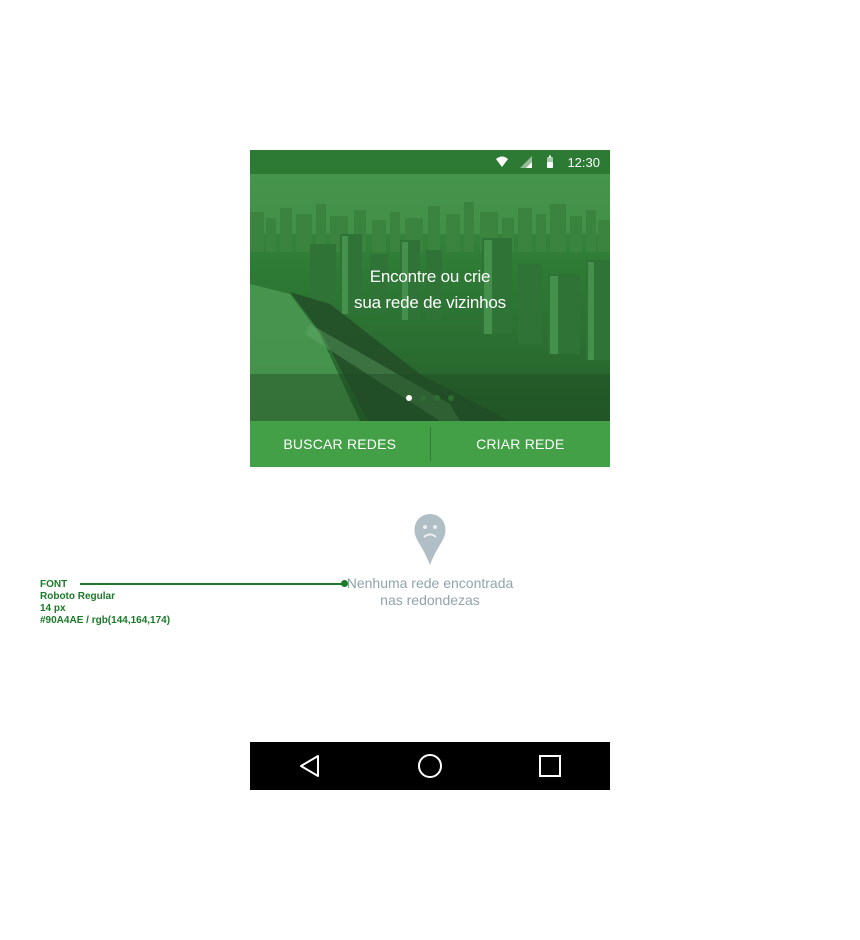 This screenshot has height=940, width=860. What do you see at coordinates (430, 302) in the screenshot?
I see `hero-title-line2: sua rede de vizinhos` at bounding box center [430, 302].